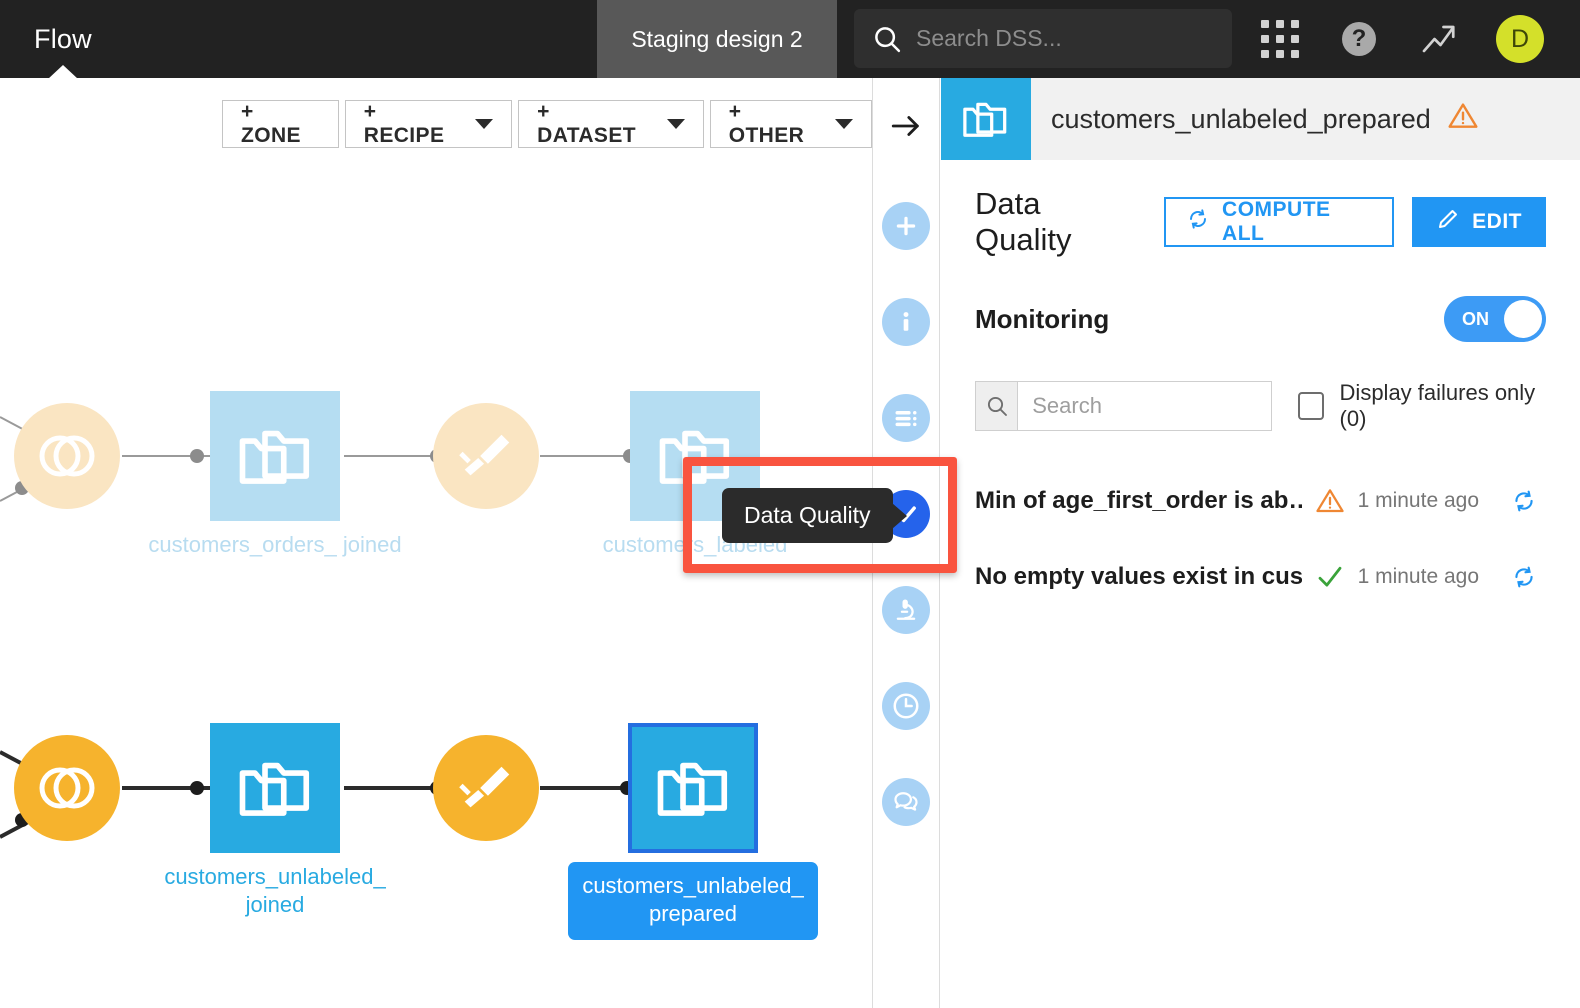 The width and height of the screenshot is (1580, 1008). I want to click on folder-dataset-icon, so click(986, 119).